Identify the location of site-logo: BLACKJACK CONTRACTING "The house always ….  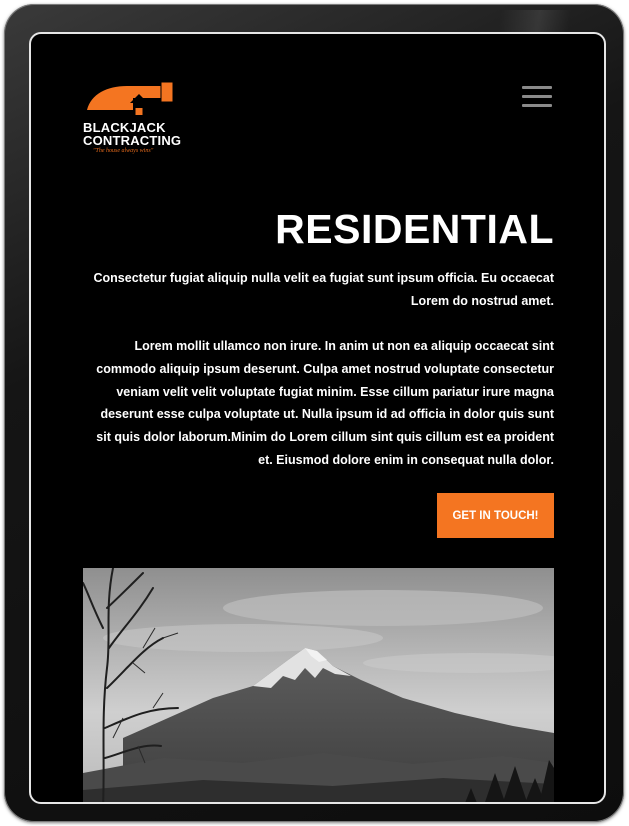
(132, 116).